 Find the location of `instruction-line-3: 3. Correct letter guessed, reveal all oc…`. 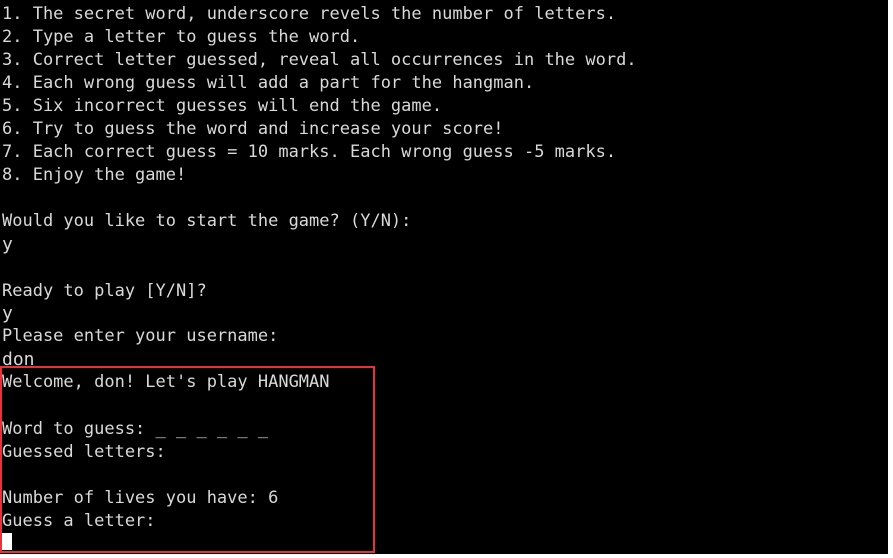

instruction-line-3: 3. Correct letter guessed, reveal all oc… is located at coordinates (319, 60).